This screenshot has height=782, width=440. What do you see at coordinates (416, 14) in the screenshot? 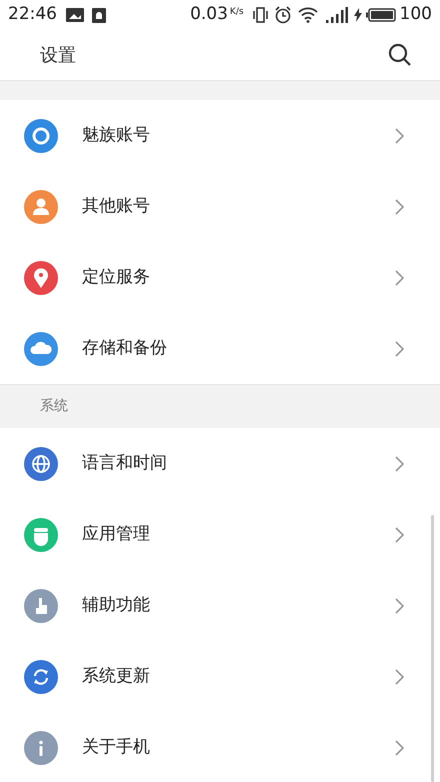
I see `battery-level: 100` at bounding box center [416, 14].